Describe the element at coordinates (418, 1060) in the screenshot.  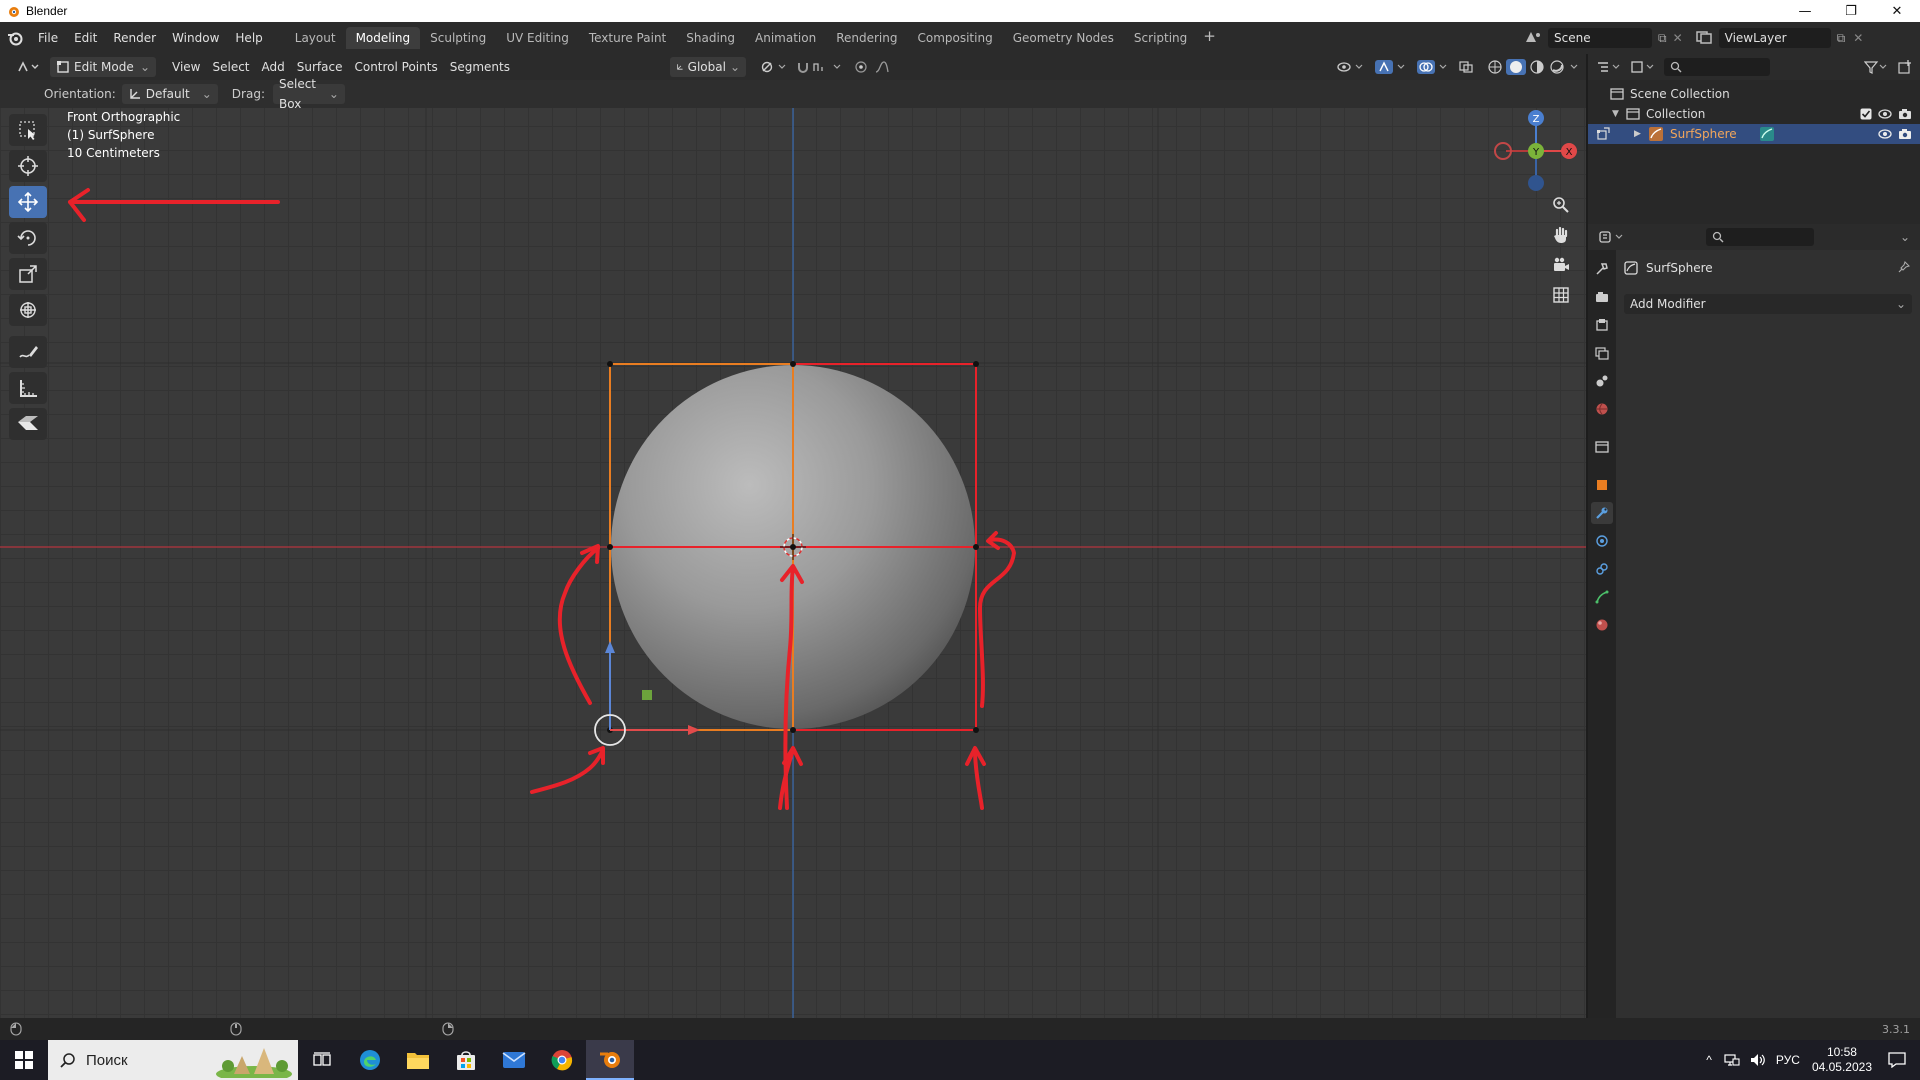
I see `file-explorer-button` at that location.